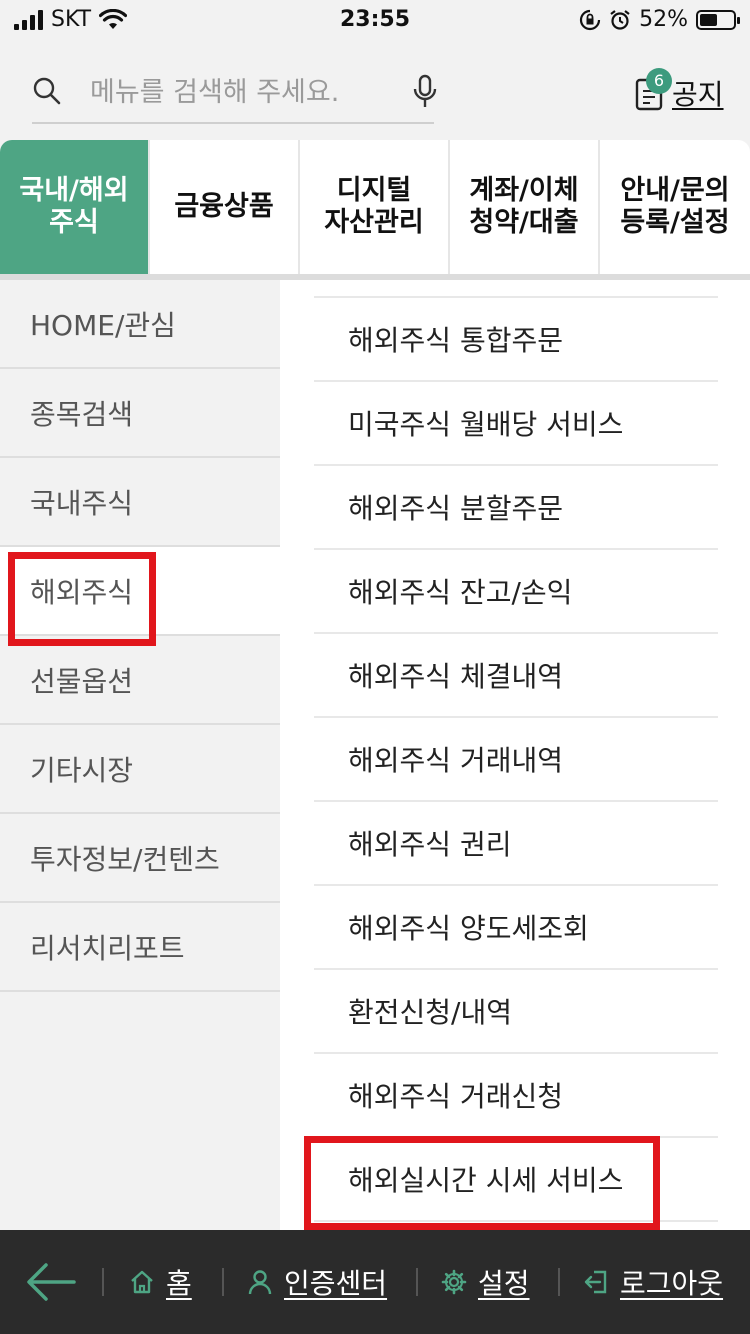 The height and width of the screenshot is (1334, 750). I want to click on submenu-item-rights: 해외주식 권리, so click(516, 844).